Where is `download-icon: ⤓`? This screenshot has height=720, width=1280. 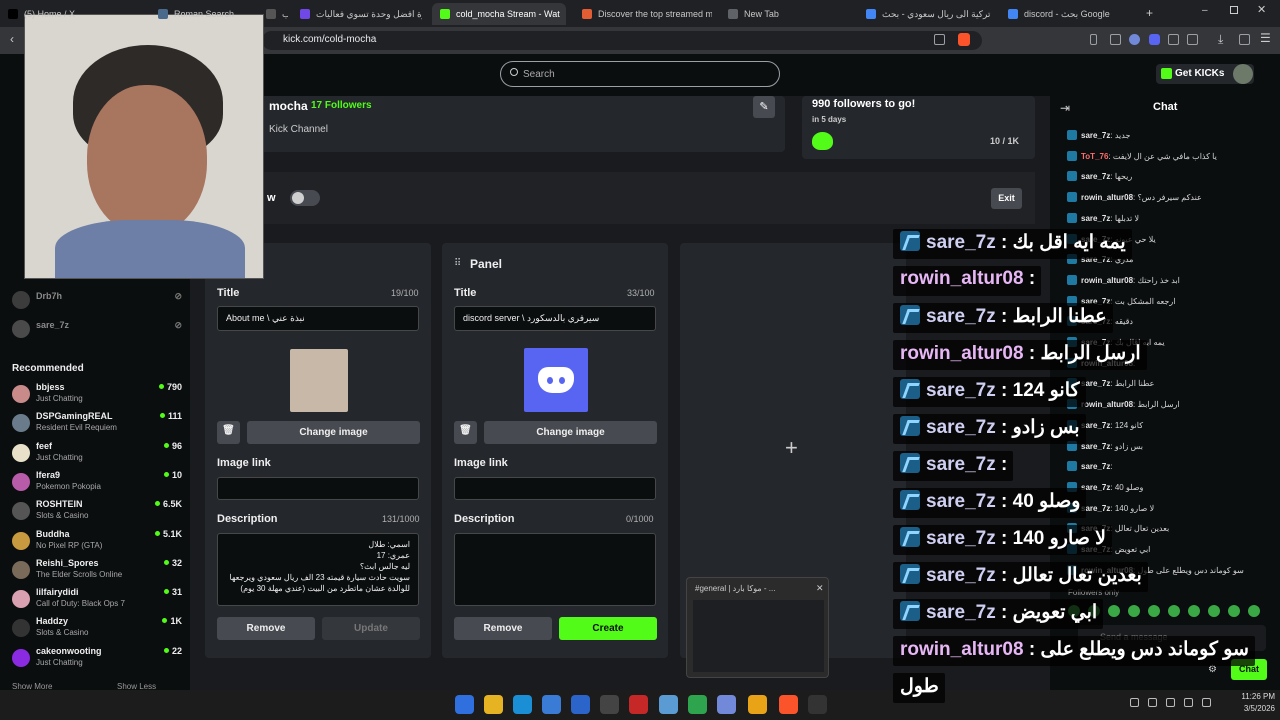 download-icon: ⤓ is located at coordinates (1220, 39).